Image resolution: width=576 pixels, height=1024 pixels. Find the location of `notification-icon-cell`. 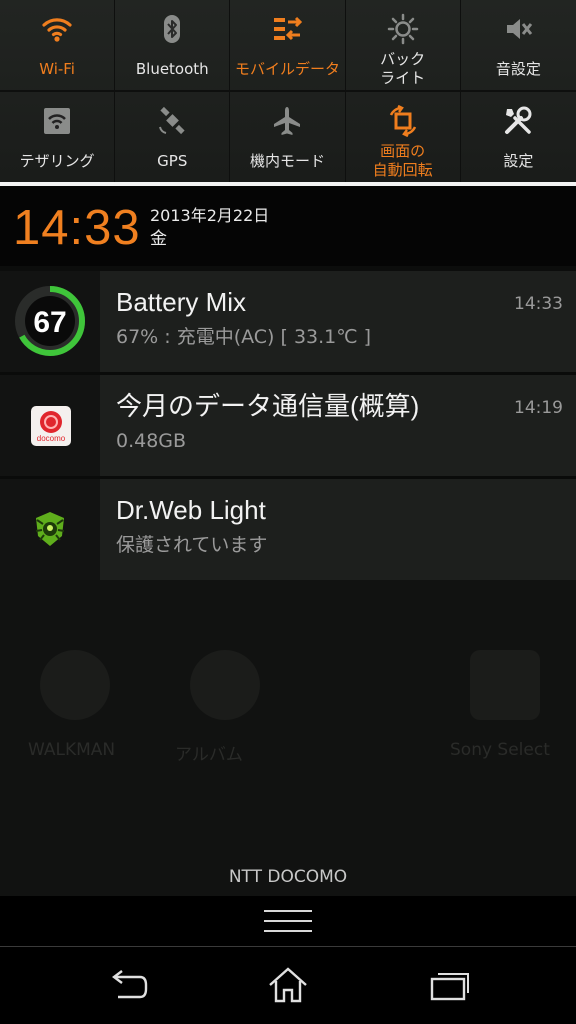

notification-icon-cell is located at coordinates (50, 529).